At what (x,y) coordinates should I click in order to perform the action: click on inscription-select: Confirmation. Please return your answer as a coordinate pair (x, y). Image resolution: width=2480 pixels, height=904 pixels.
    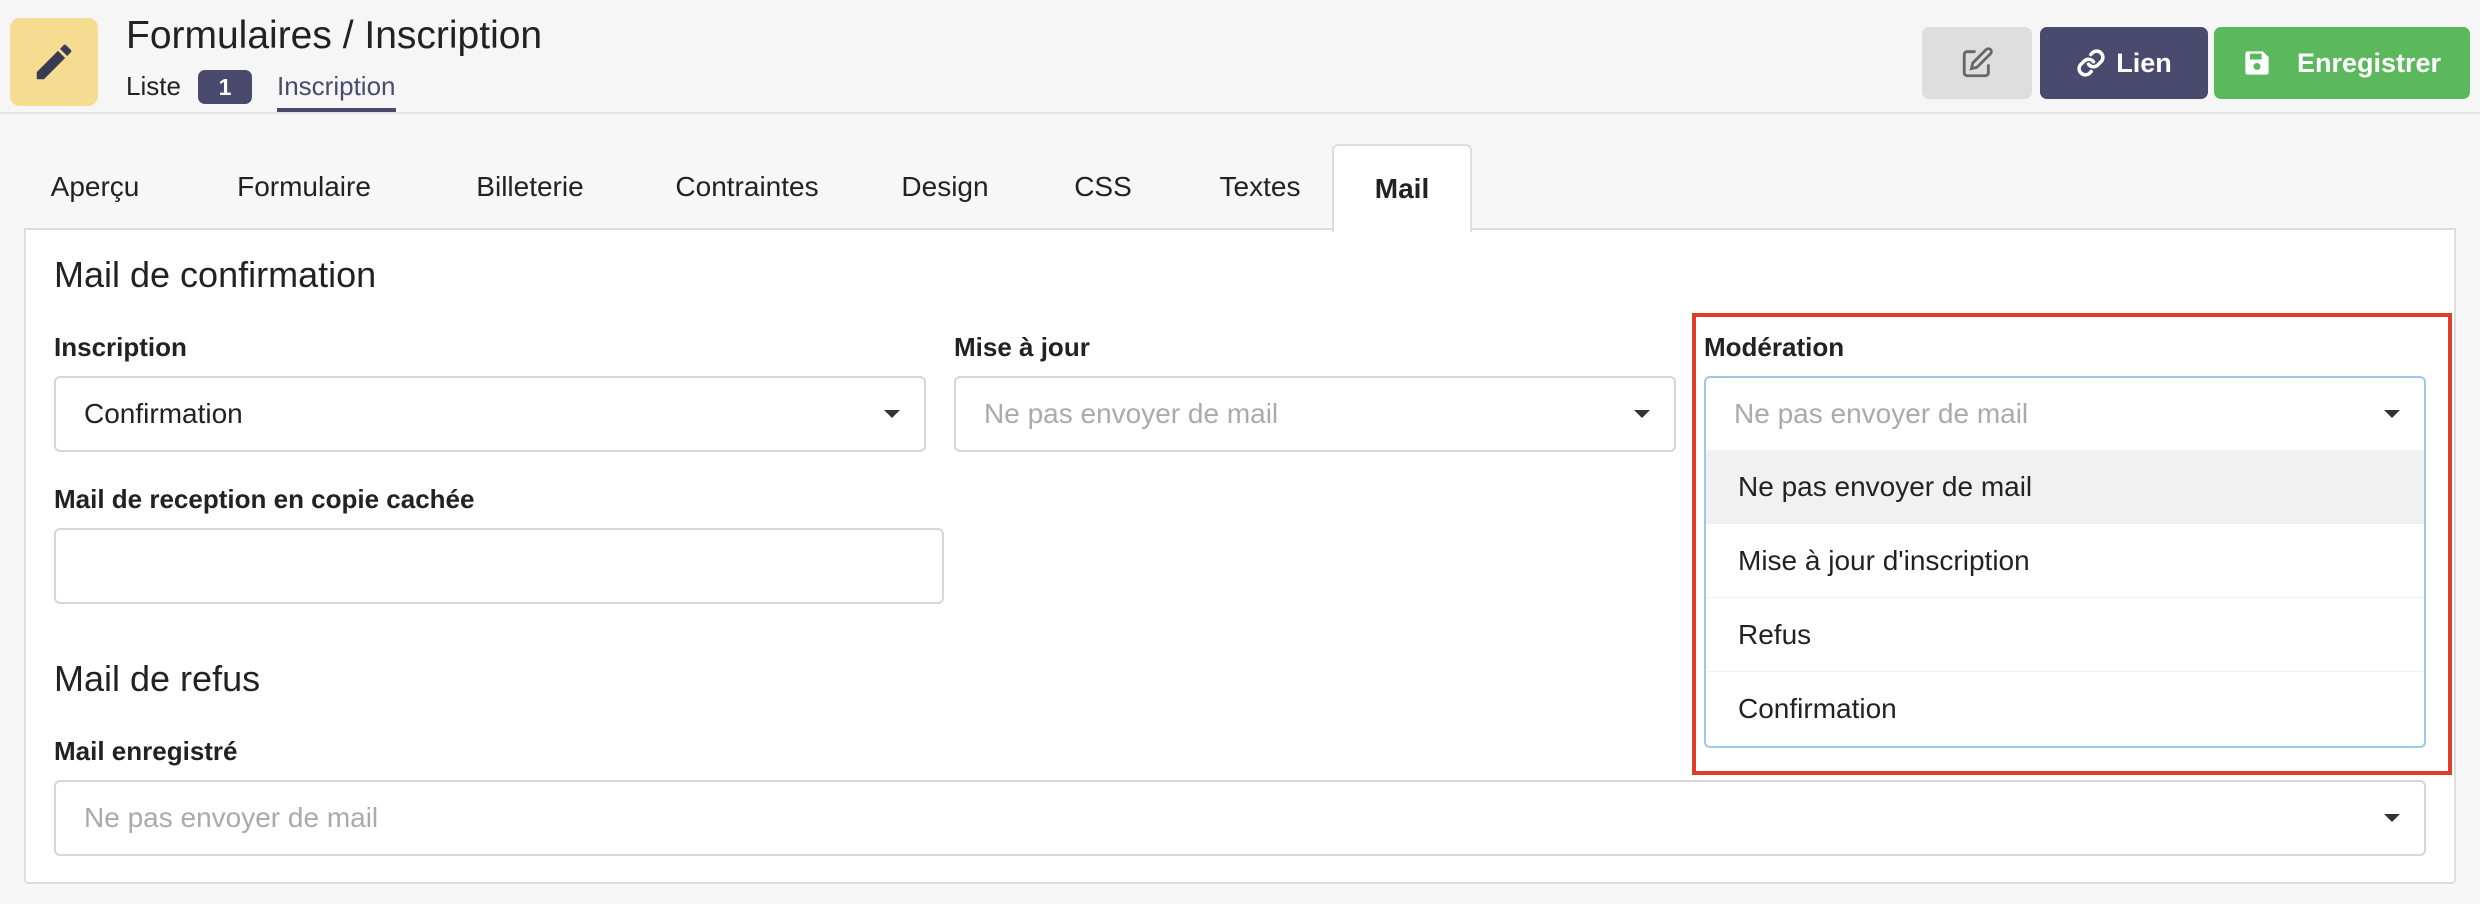
    Looking at the image, I should click on (490, 414).